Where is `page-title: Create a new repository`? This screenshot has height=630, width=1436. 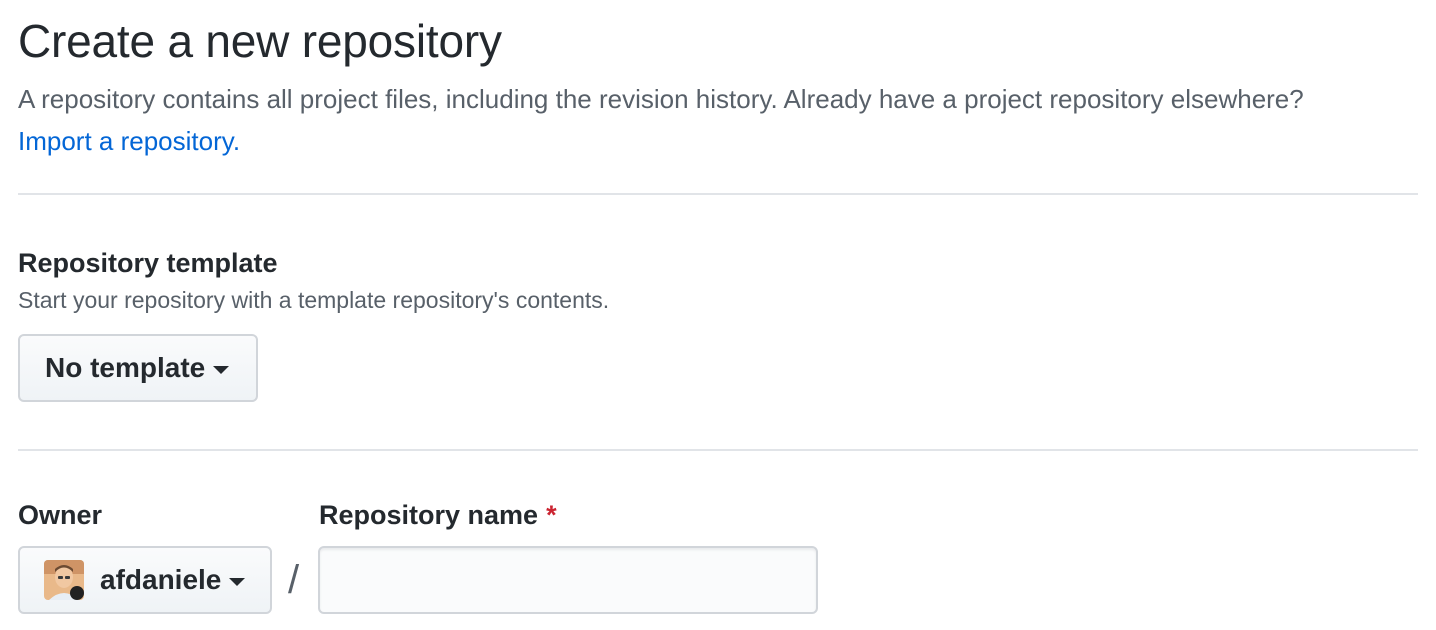
page-title: Create a new repository is located at coordinates (260, 41).